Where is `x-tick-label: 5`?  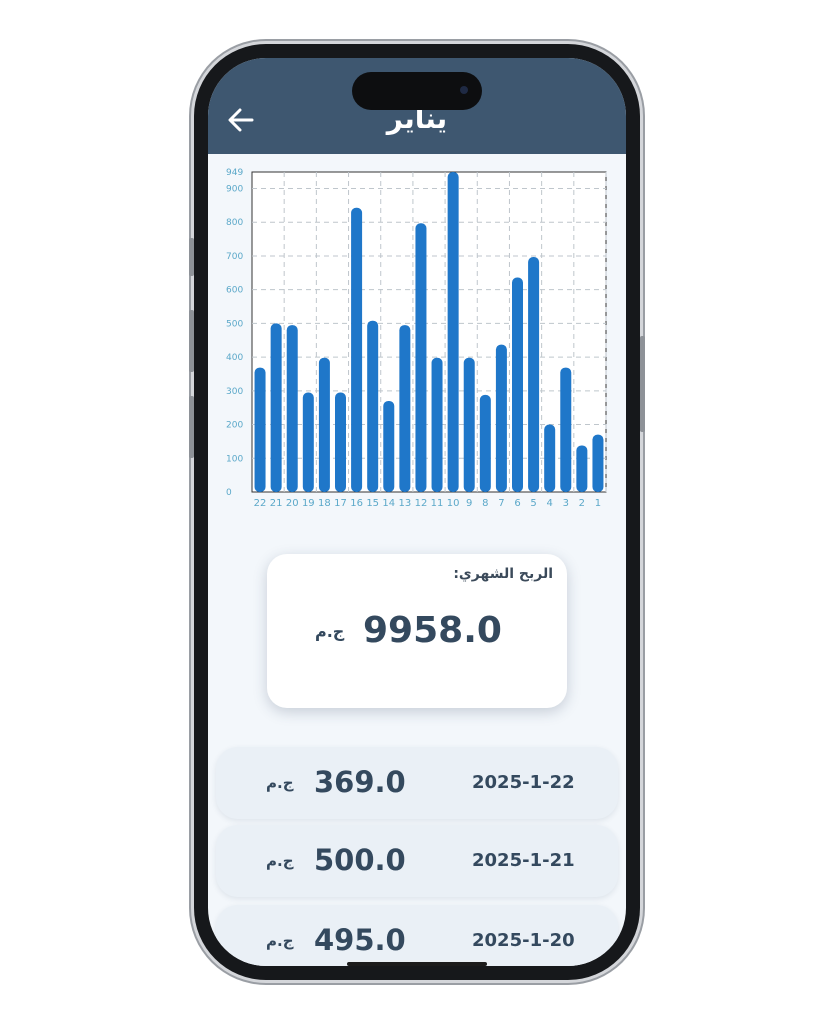 x-tick-label: 5 is located at coordinates (533, 503).